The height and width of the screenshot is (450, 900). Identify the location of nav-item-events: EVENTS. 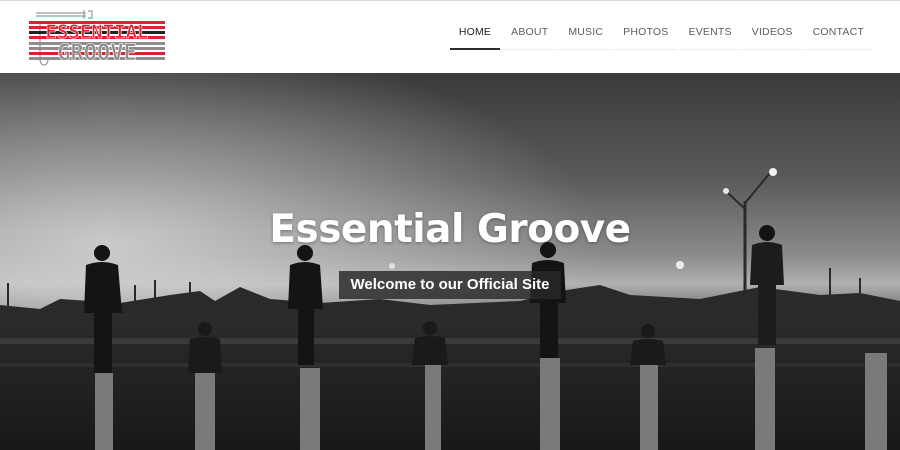
(710, 35).